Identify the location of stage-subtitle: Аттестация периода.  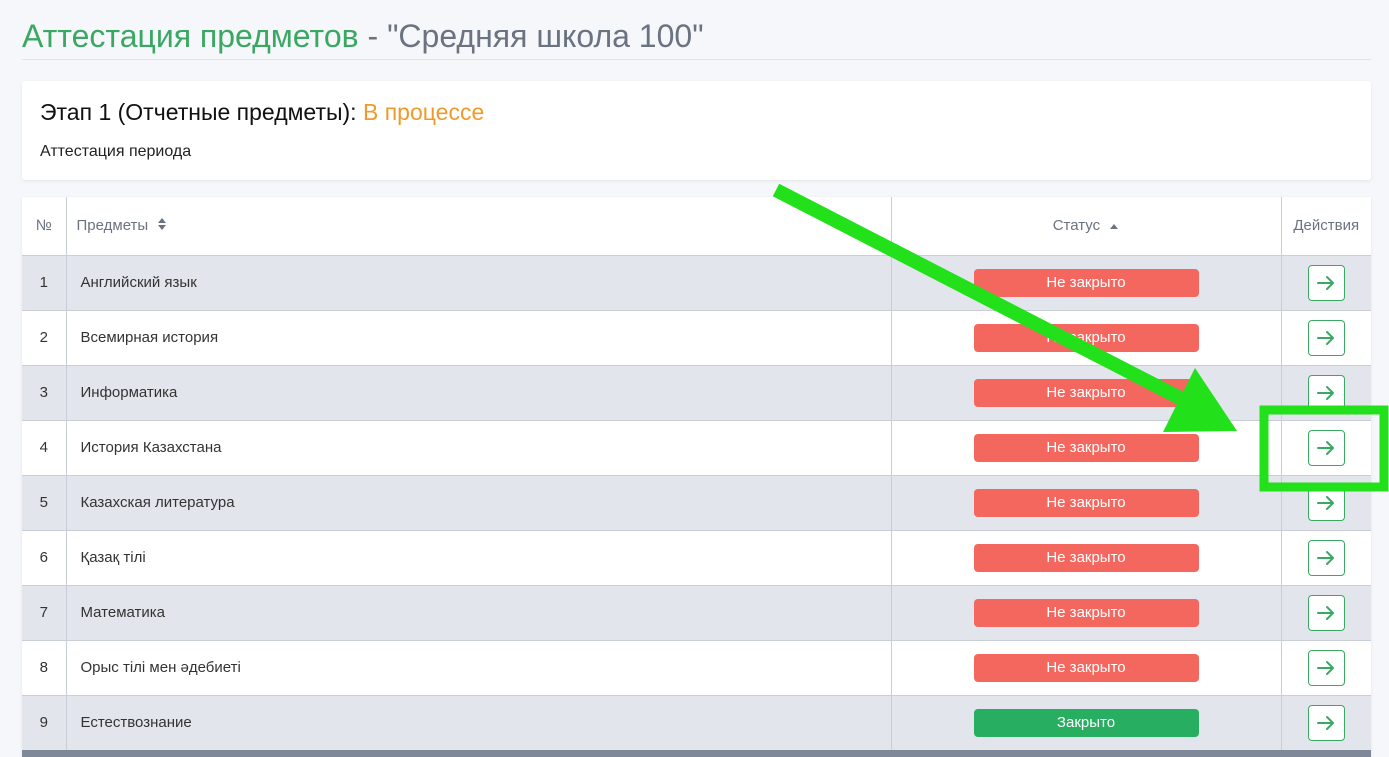
(116, 151).